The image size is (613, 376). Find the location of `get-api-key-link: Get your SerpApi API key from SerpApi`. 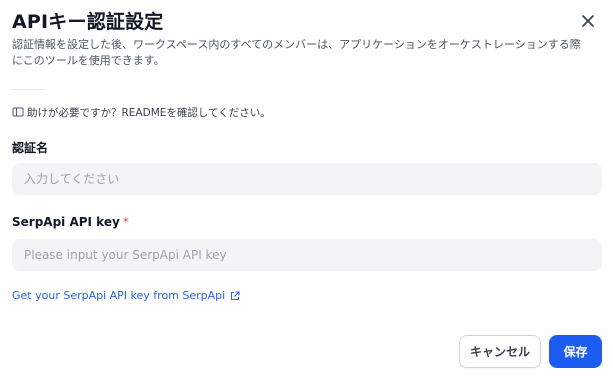

get-api-key-link: Get your SerpApi API key from SerpApi is located at coordinates (126, 295).